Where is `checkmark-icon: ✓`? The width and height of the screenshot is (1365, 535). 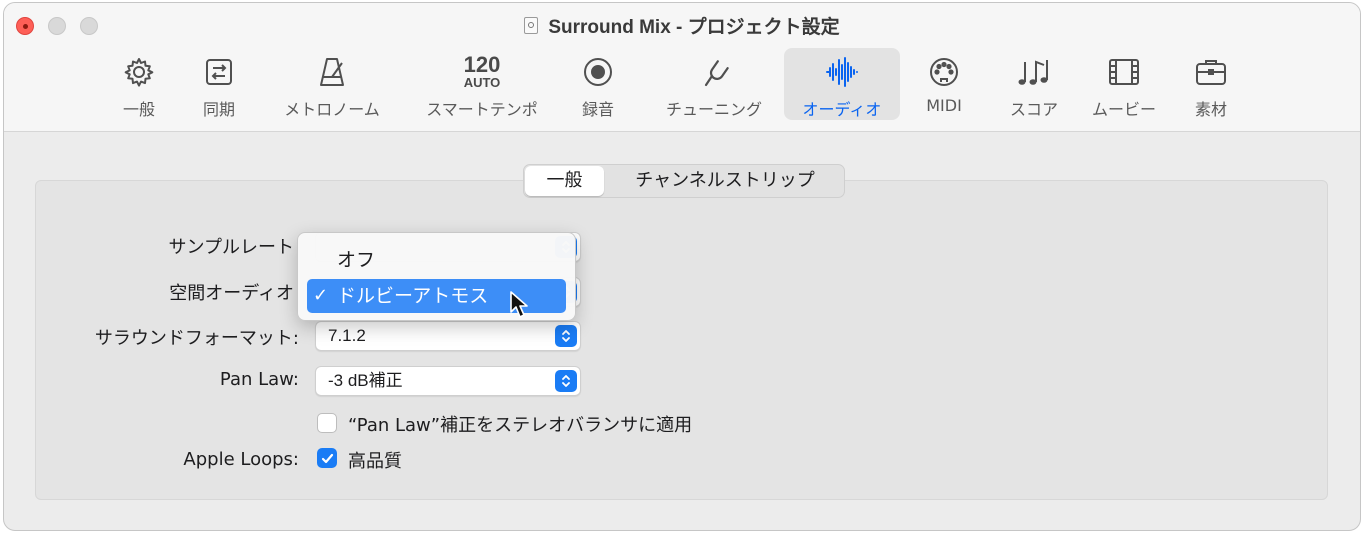
checkmark-icon: ✓ is located at coordinates (321, 295).